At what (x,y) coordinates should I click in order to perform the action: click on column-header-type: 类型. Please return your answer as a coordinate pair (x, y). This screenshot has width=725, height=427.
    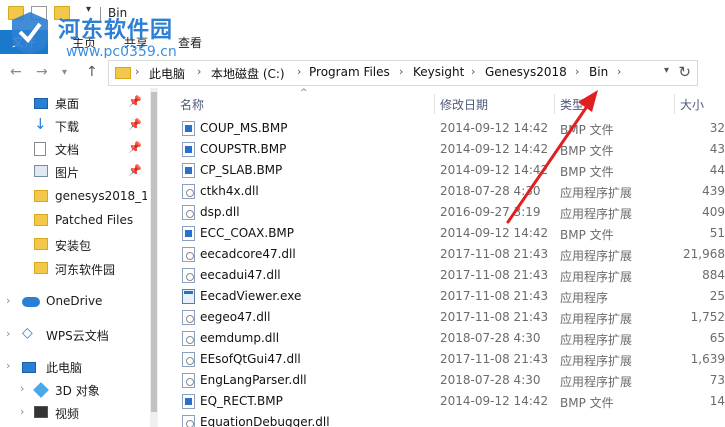
    Looking at the image, I should click on (572, 104).